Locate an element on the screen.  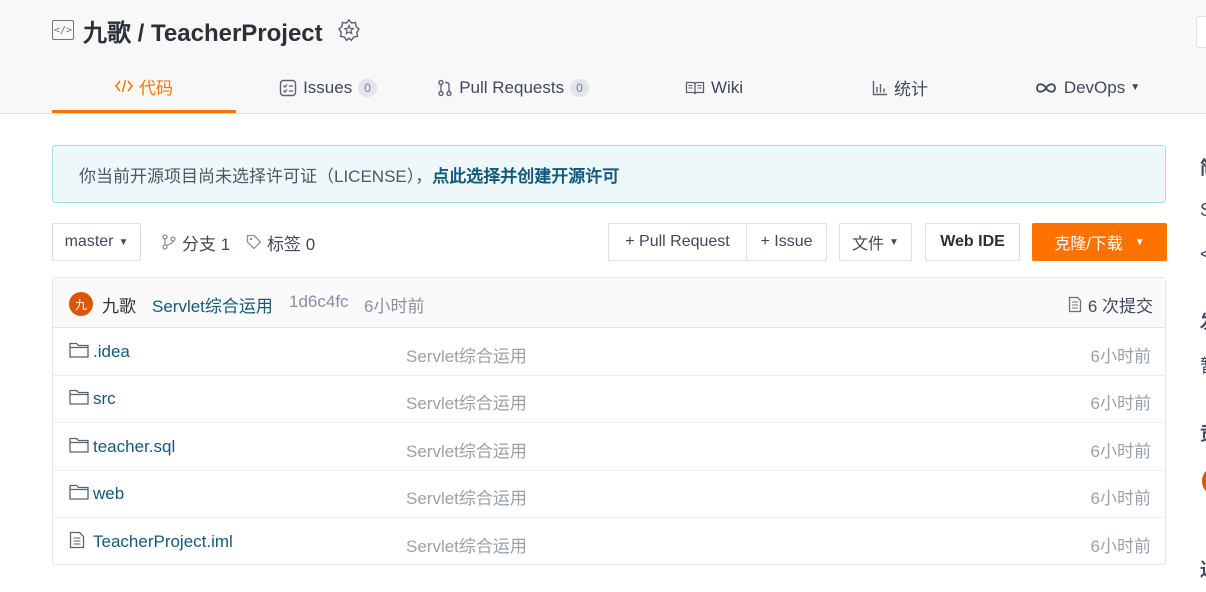
commit-time: 6小时前 is located at coordinates (394, 306).